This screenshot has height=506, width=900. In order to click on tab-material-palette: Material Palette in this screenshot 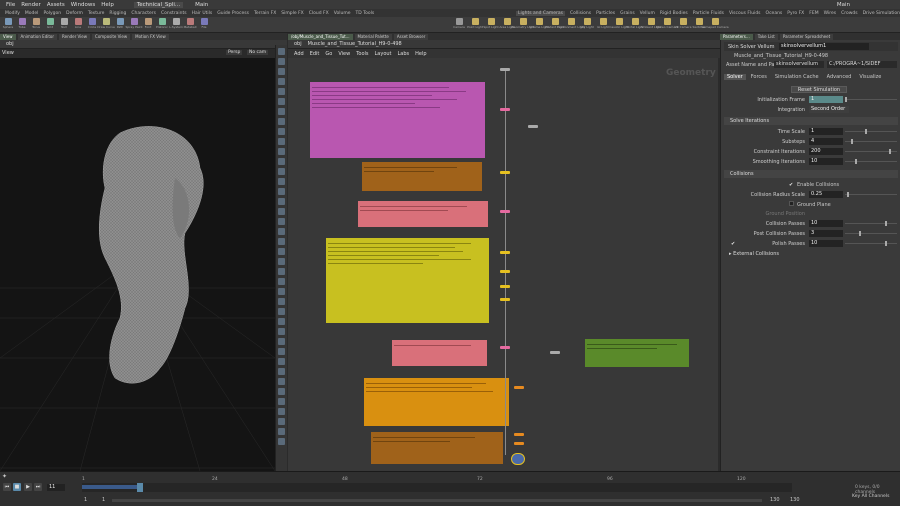, I will do `click(373, 36)`.